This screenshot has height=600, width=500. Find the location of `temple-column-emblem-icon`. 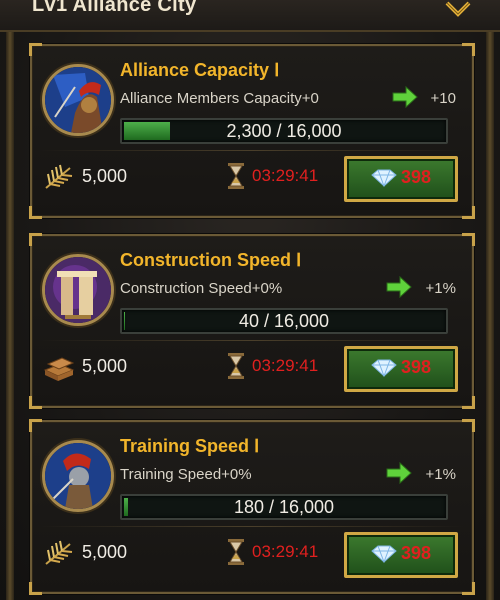

temple-column-emblem-icon is located at coordinates (78, 290).